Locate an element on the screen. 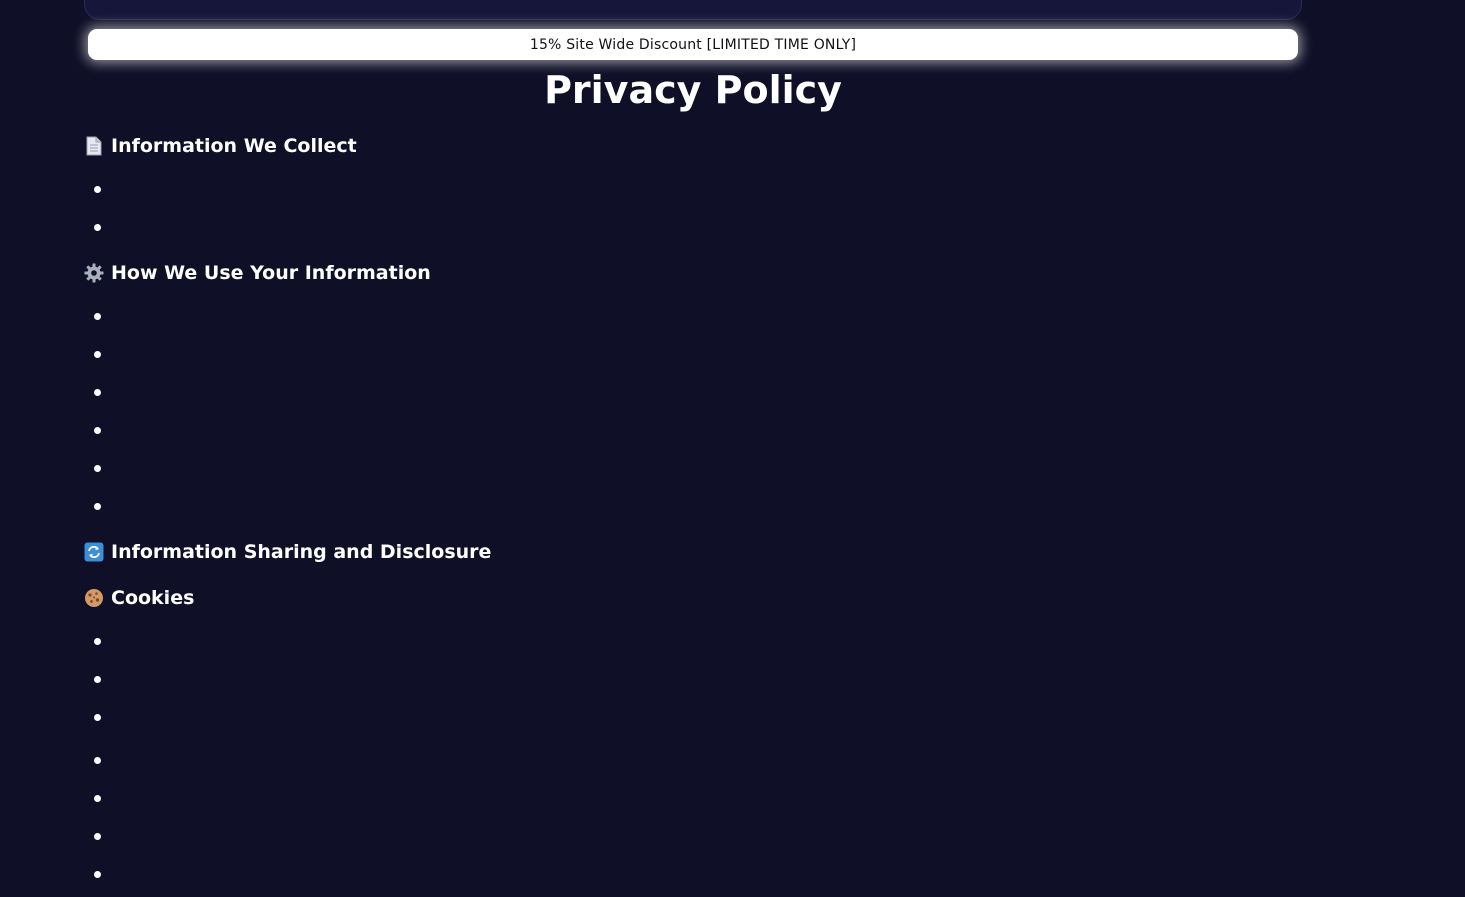 The height and width of the screenshot is (897, 1465). section-heading-cookies: Cookies is located at coordinates (139, 598).